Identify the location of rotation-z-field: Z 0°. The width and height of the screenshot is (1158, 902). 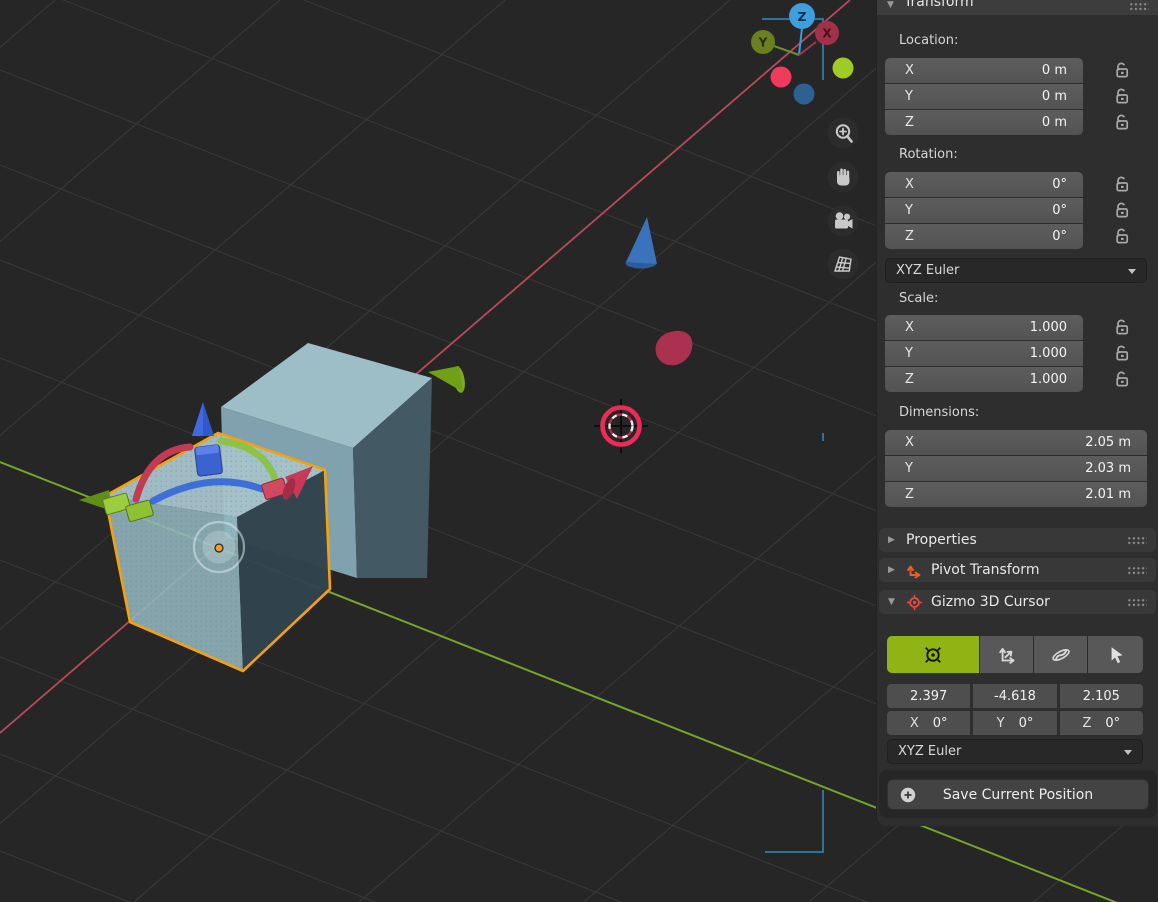
(984, 236).